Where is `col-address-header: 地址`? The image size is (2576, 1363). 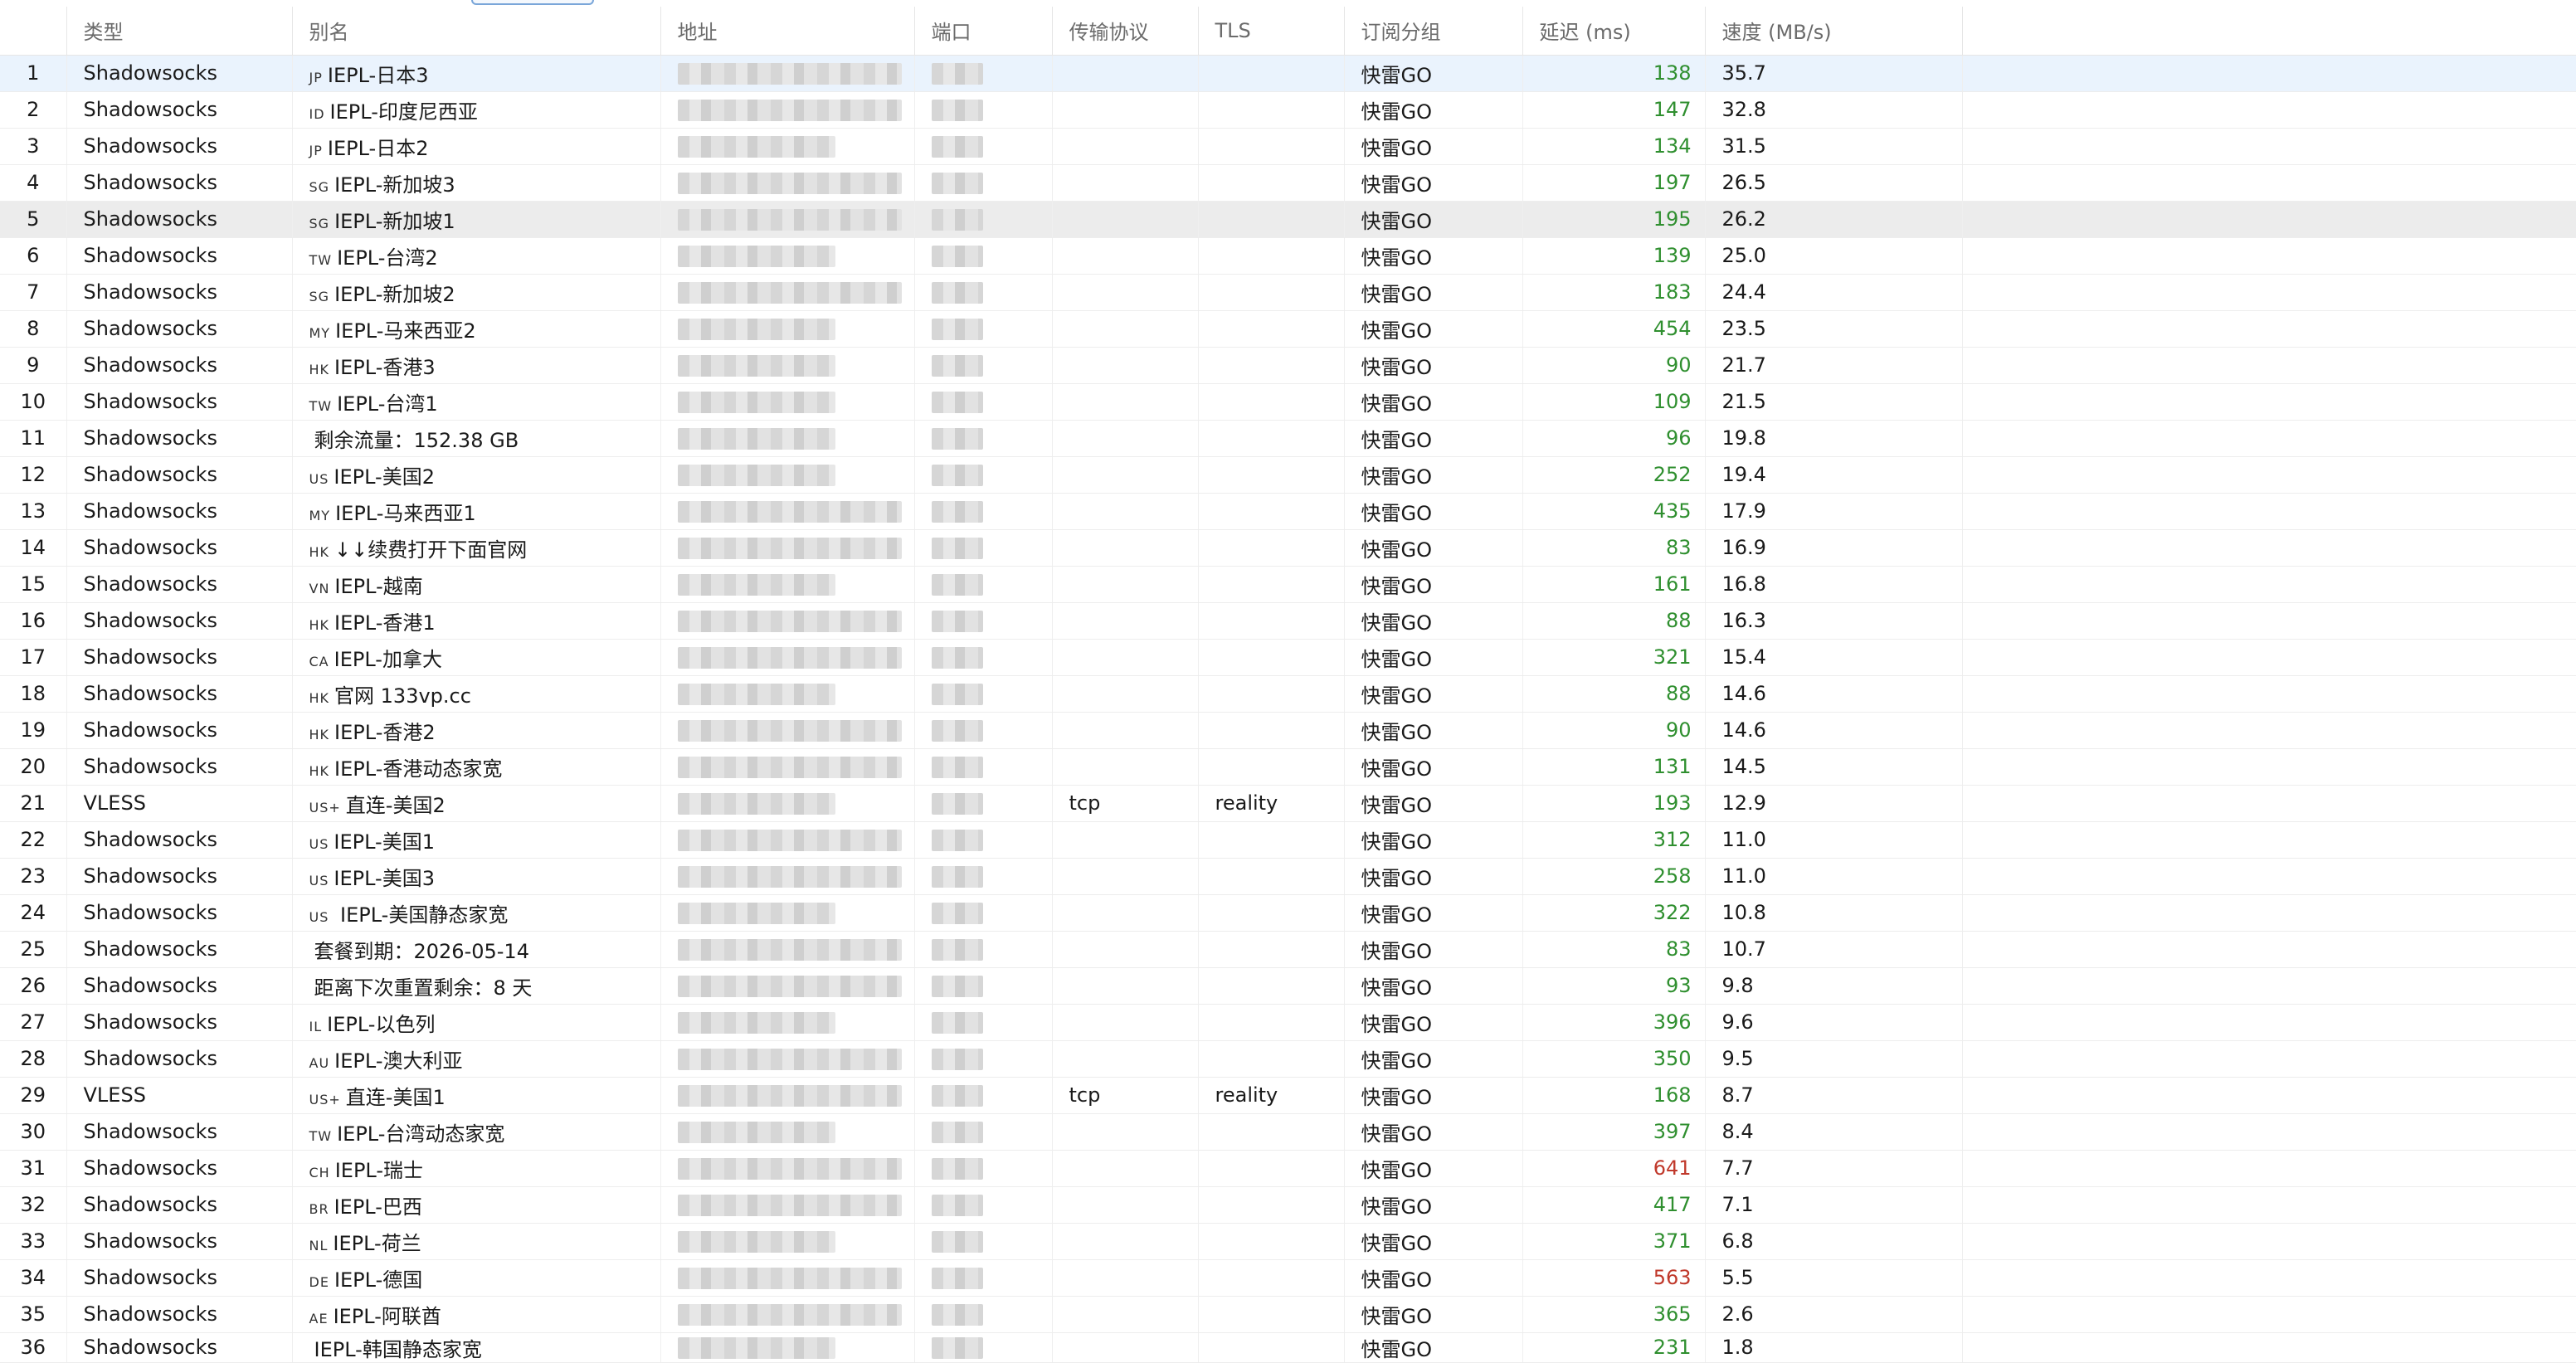 col-address-header: 地址 is located at coordinates (787, 32).